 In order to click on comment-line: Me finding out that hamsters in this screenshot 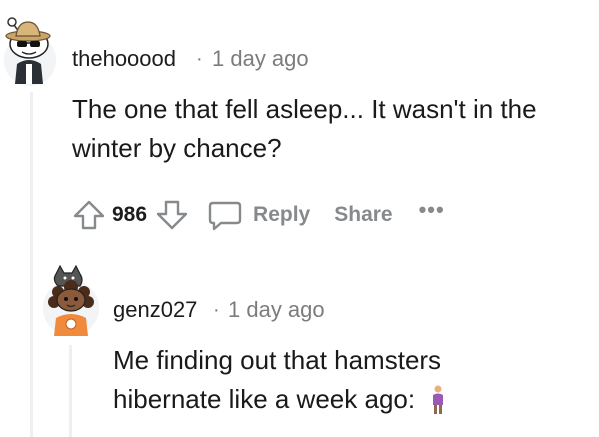, I will do `click(277, 360)`.